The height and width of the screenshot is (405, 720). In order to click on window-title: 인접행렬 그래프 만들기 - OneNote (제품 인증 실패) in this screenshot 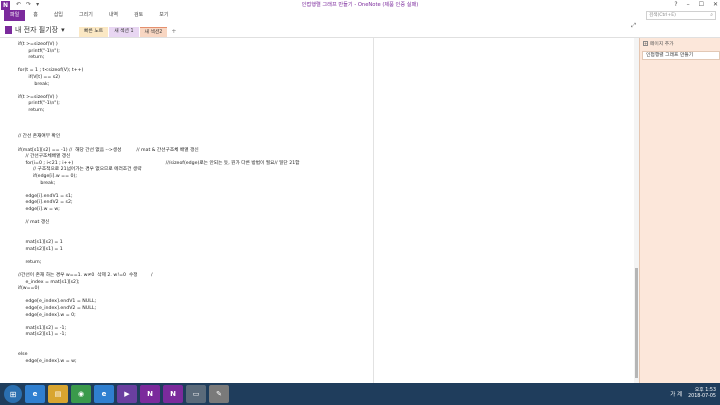, I will do `click(360, 5)`.